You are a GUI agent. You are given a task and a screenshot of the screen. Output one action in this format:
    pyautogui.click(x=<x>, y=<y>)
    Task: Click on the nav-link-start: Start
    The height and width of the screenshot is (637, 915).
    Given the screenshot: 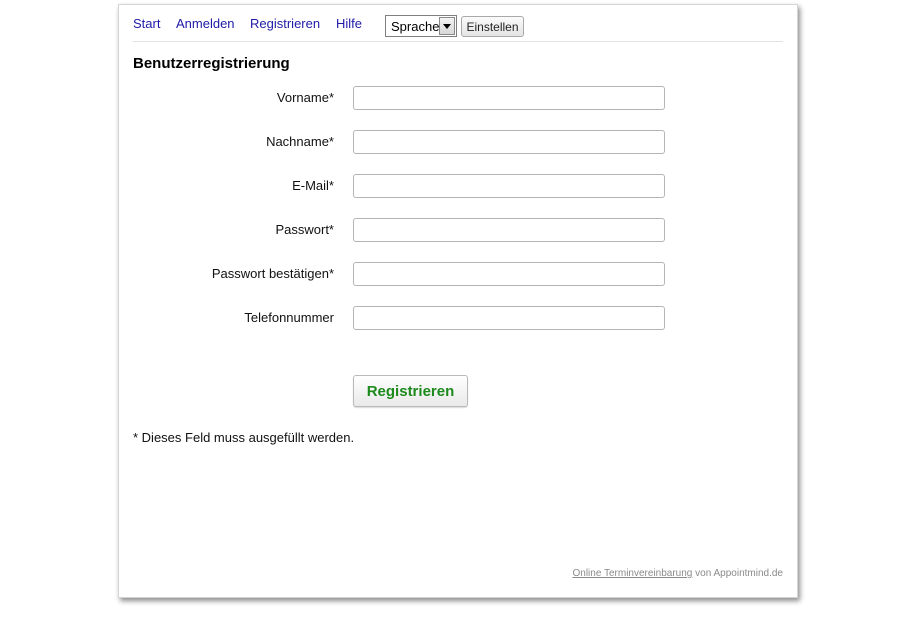 What is the action you would take?
    pyautogui.click(x=146, y=23)
    